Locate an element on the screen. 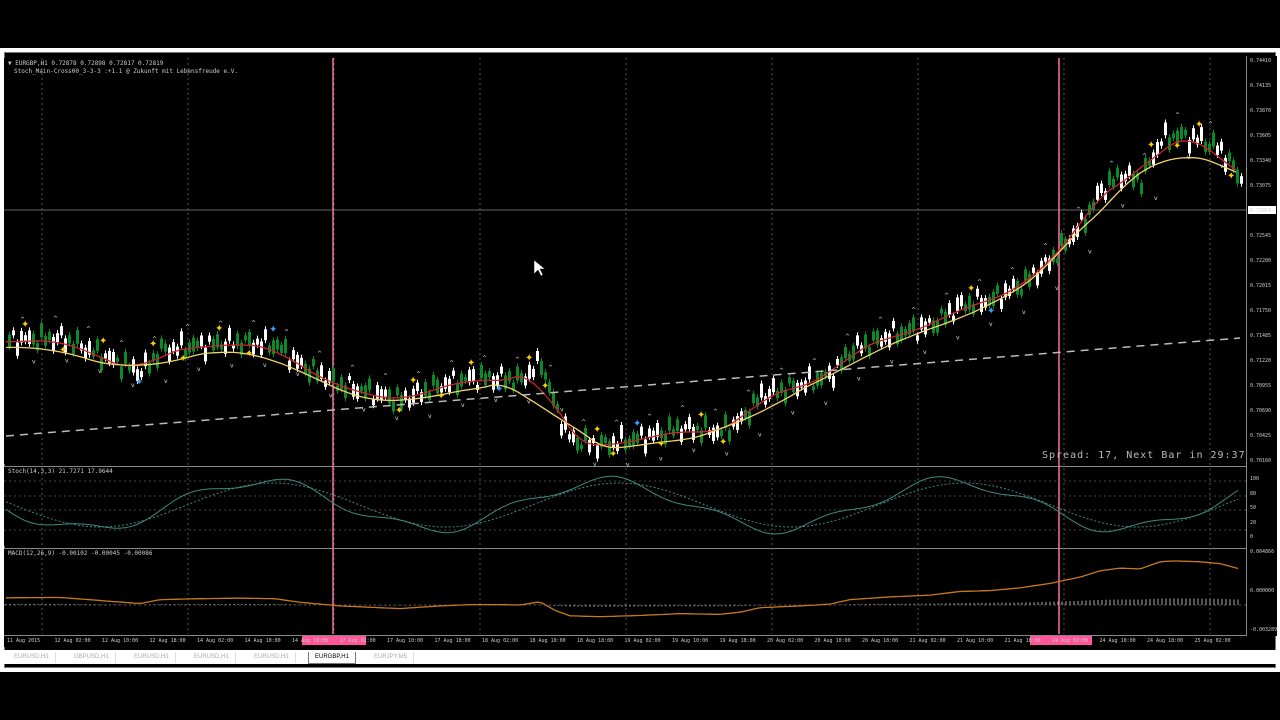 The height and width of the screenshot is (720, 1280). chart-tab: GBPUSD,H1 is located at coordinates (92, 657).